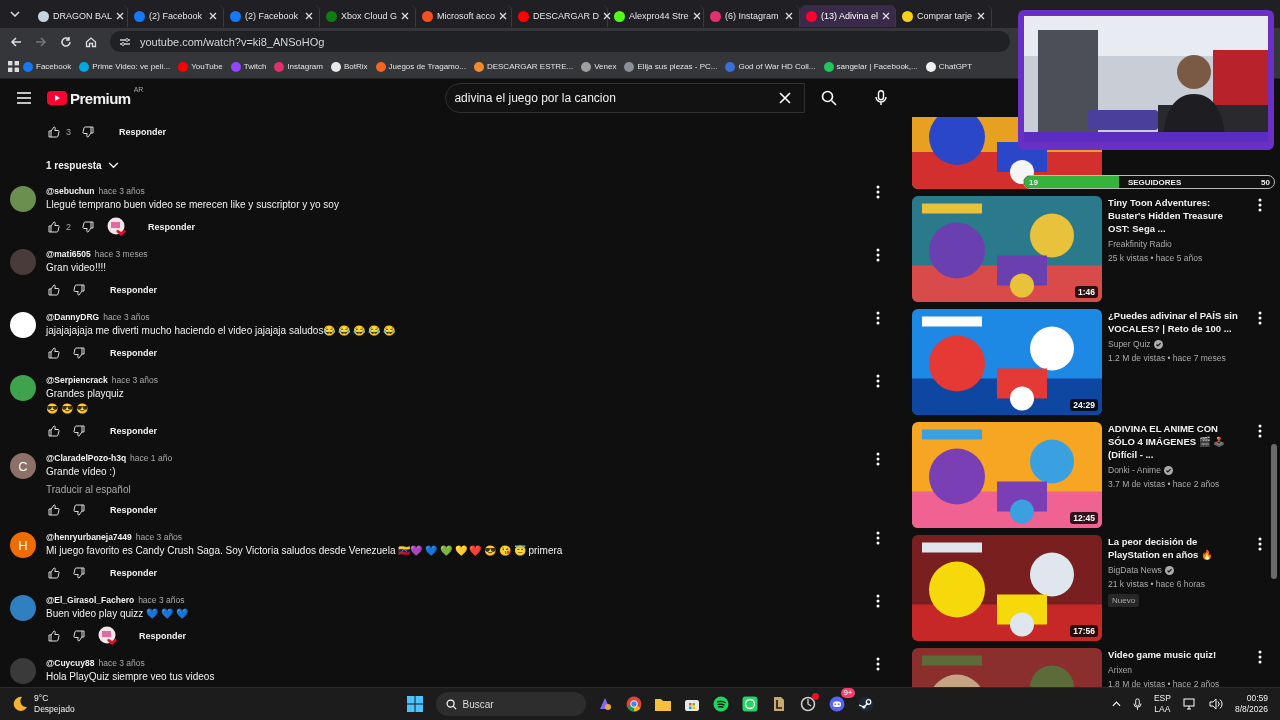 The width and height of the screenshot is (1280, 720). Describe the element at coordinates (1176, 548) in the screenshot. I see `video-title: La peor decisión de PlayStation en años 🔥` at that location.